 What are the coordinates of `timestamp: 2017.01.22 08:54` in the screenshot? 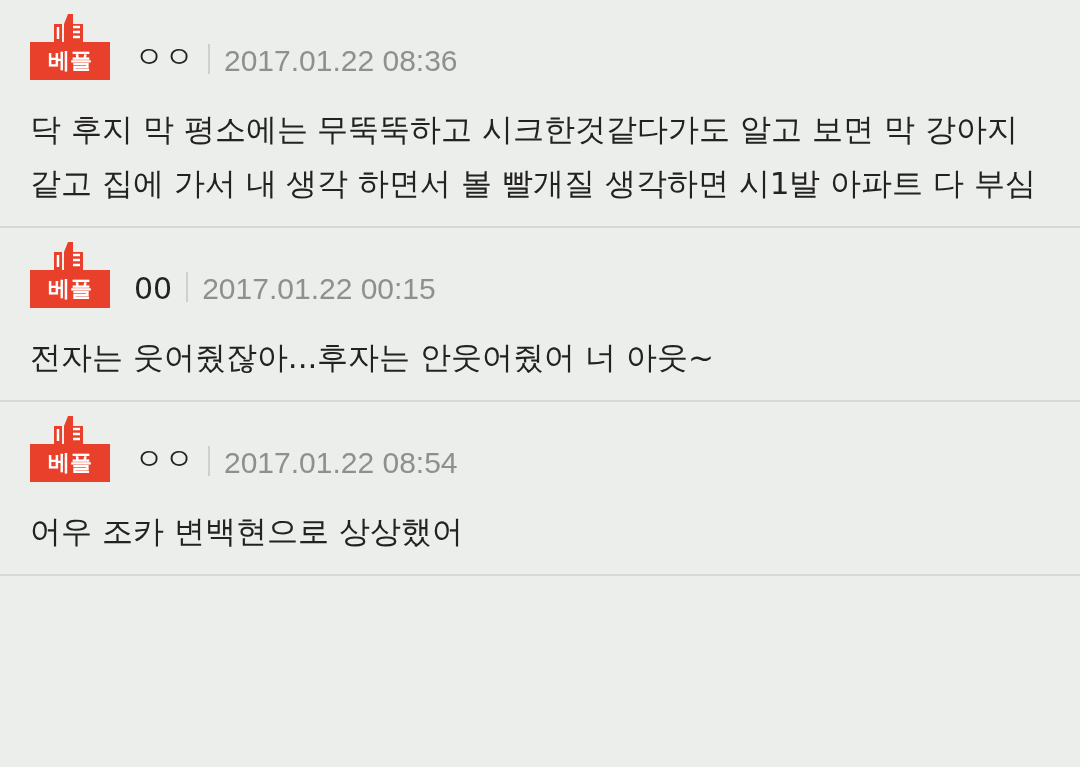 It's located at (341, 463).